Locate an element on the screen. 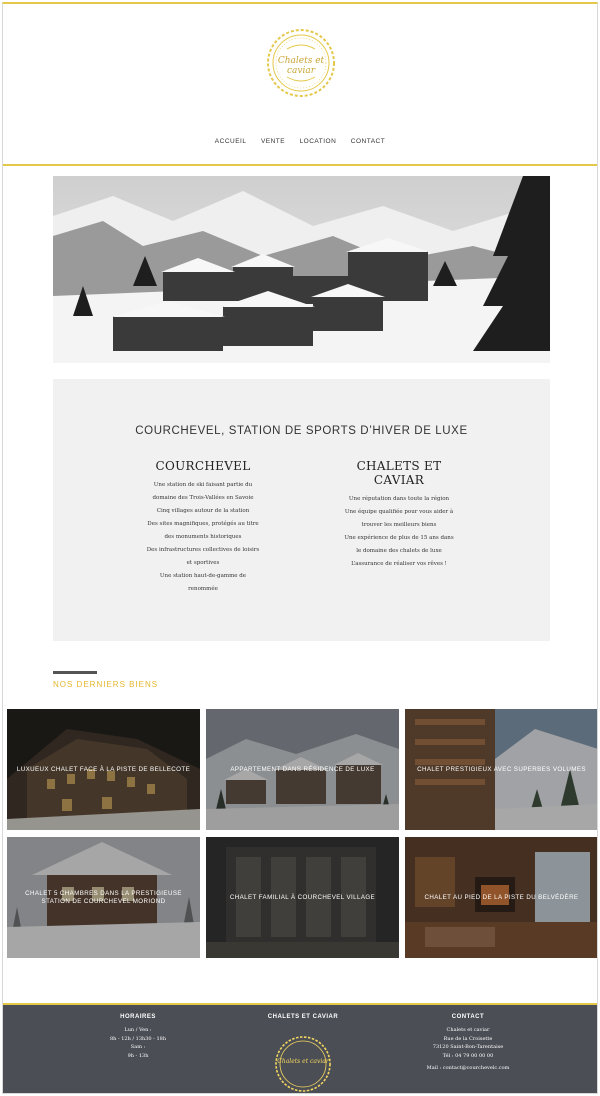 Image resolution: width=600 pixels, height=1096 pixels. nav-accueil: ACCUEIL is located at coordinates (231, 141).